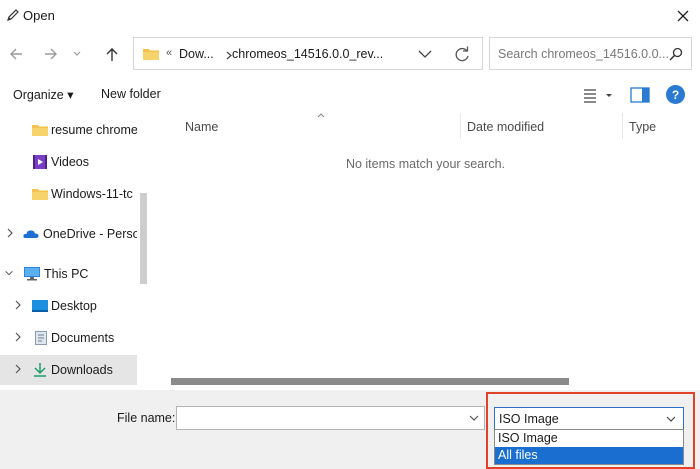 Image resolution: width=700 pixels, height=469 pixels. What do you see at coordinates (40, 306) in the screenshot?
I see `desktop-icon` at bounding box center [40, 306].